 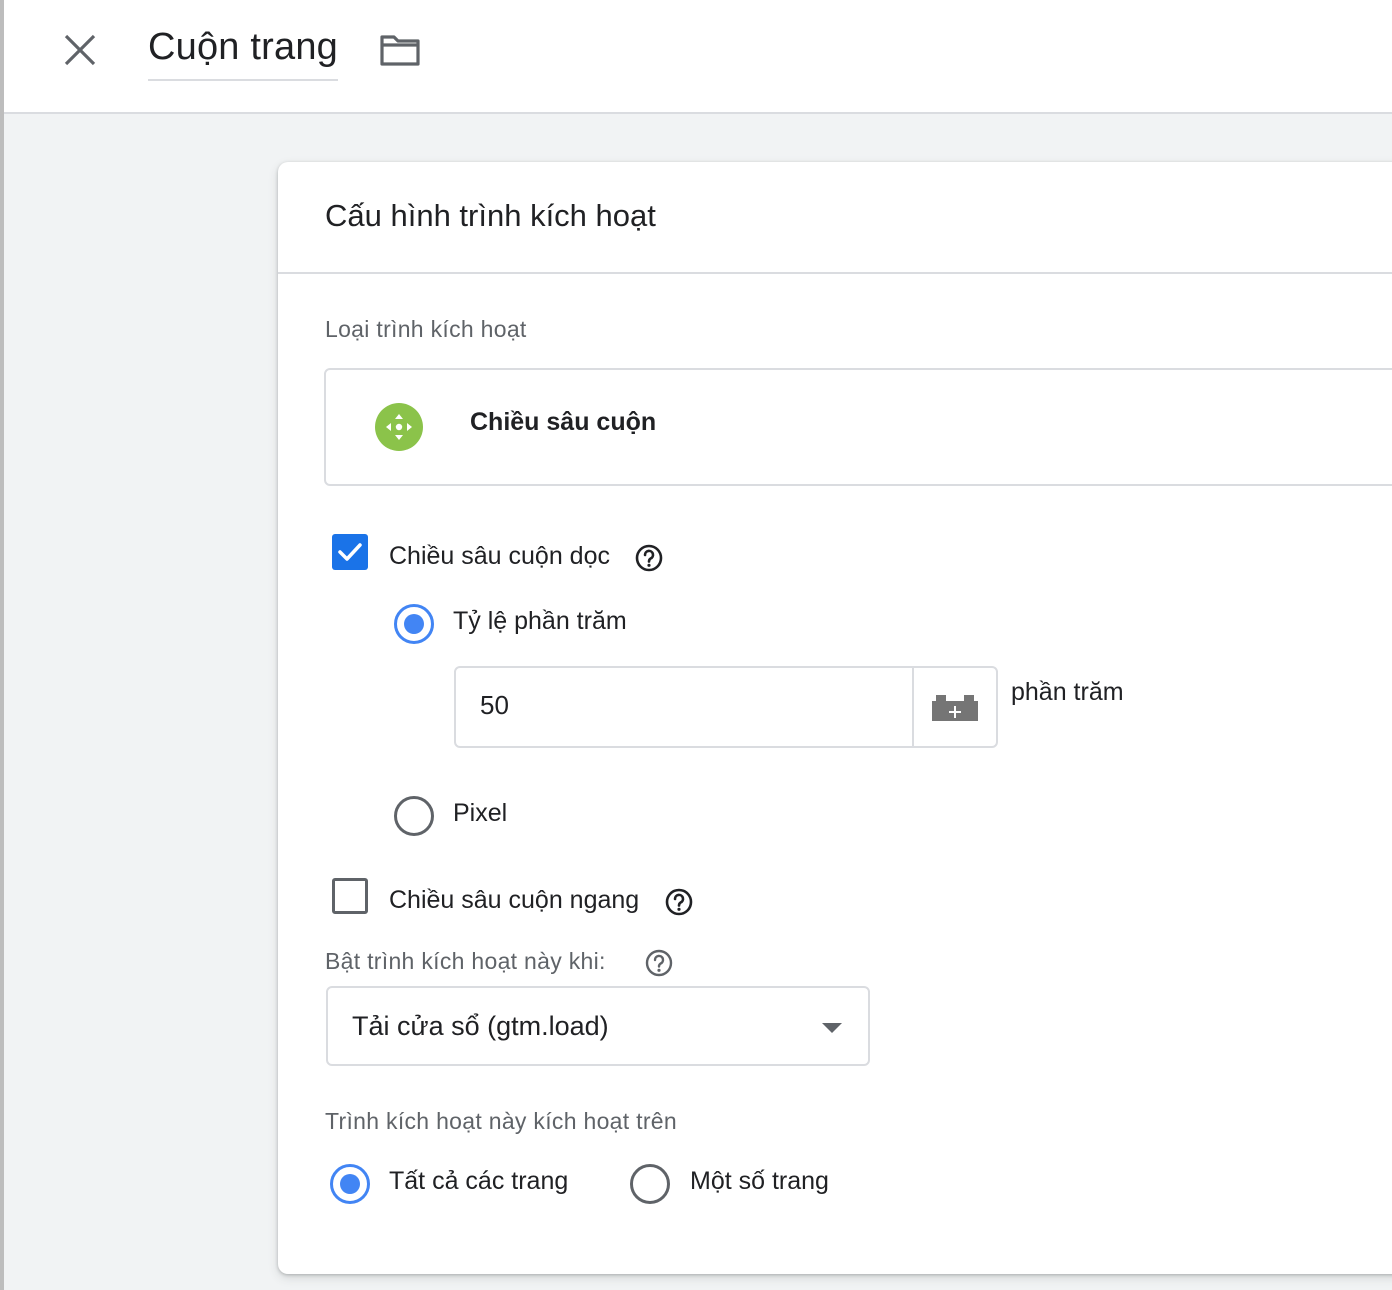 What do you see at coordinates (243, 53) in the screenshot?
I see `trigger-title: Cuộn trang` at bounding box center [243, 53].